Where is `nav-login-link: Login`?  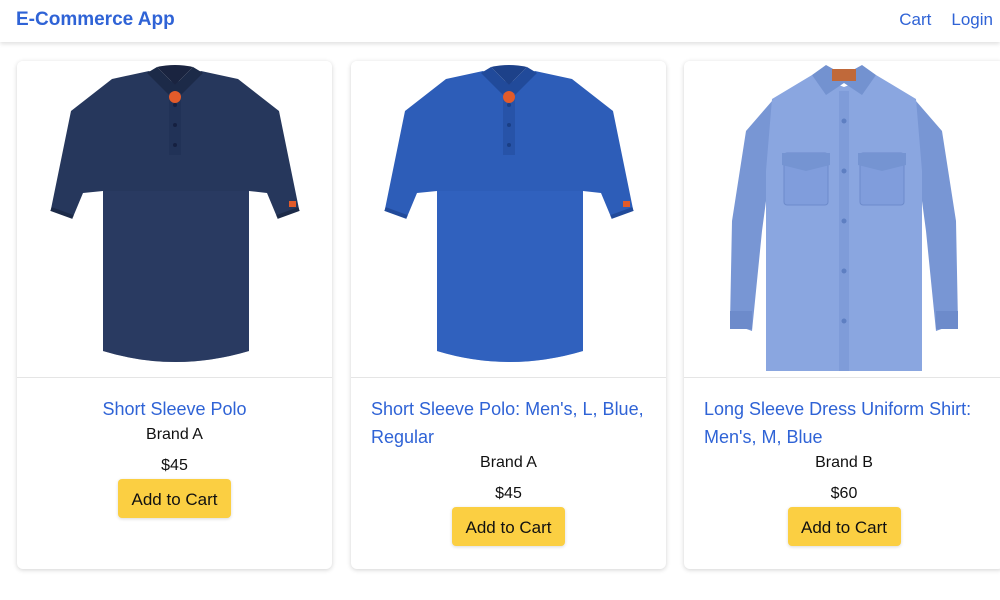 nav-login-link: Login is located at coordinates (972, 20).